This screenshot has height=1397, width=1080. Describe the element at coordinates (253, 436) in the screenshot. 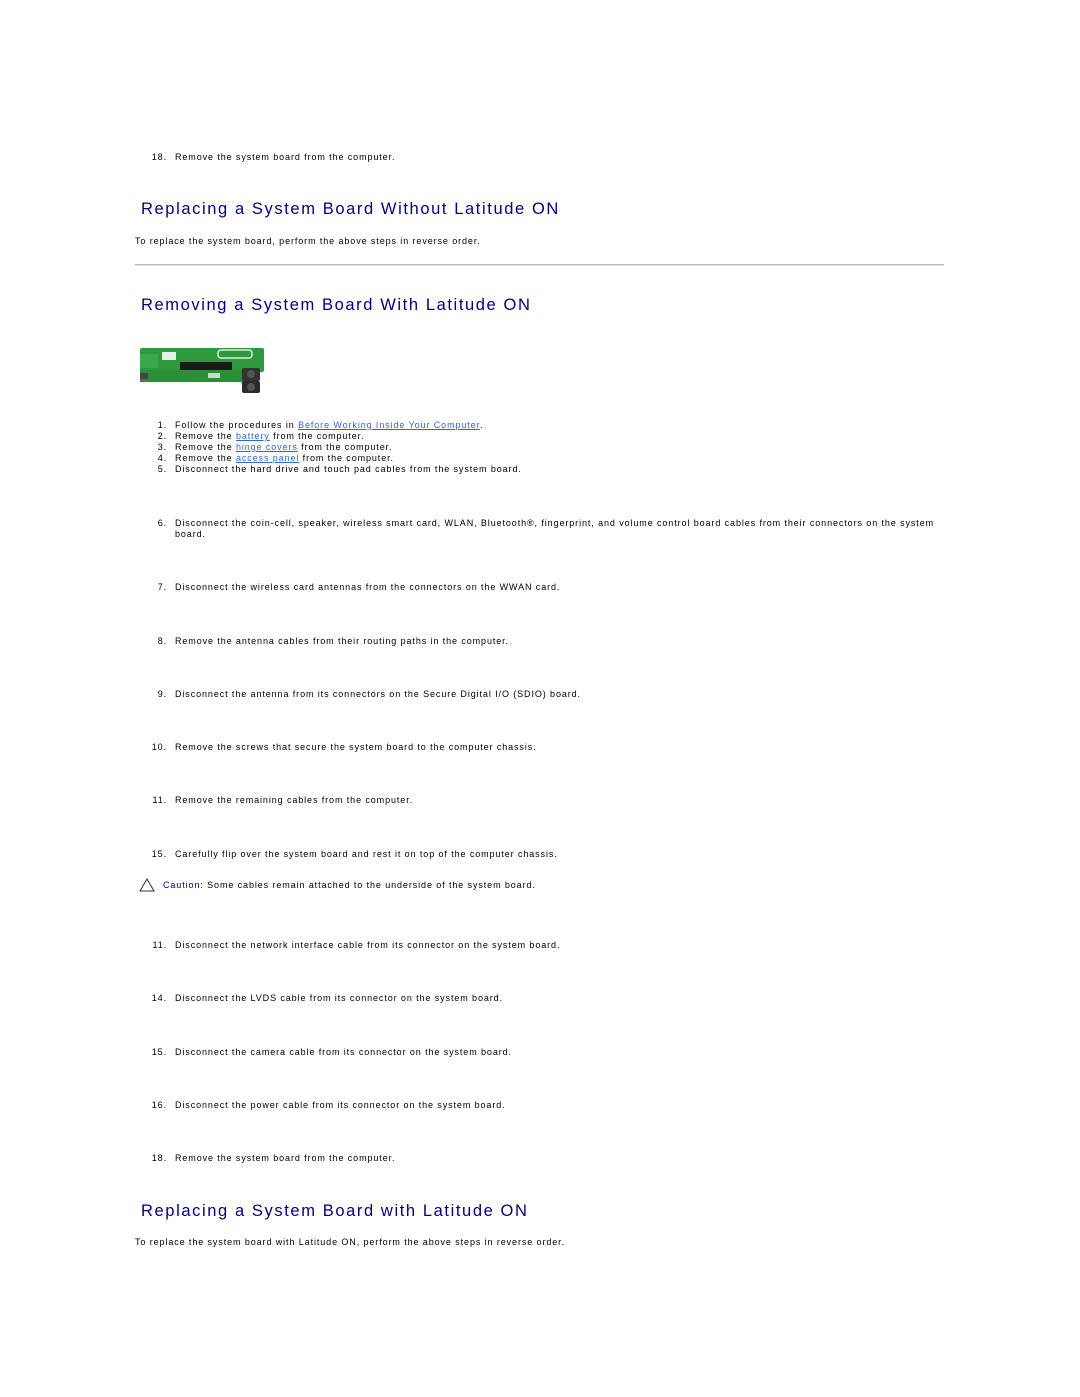

I see `link-battery: battery` at that location.